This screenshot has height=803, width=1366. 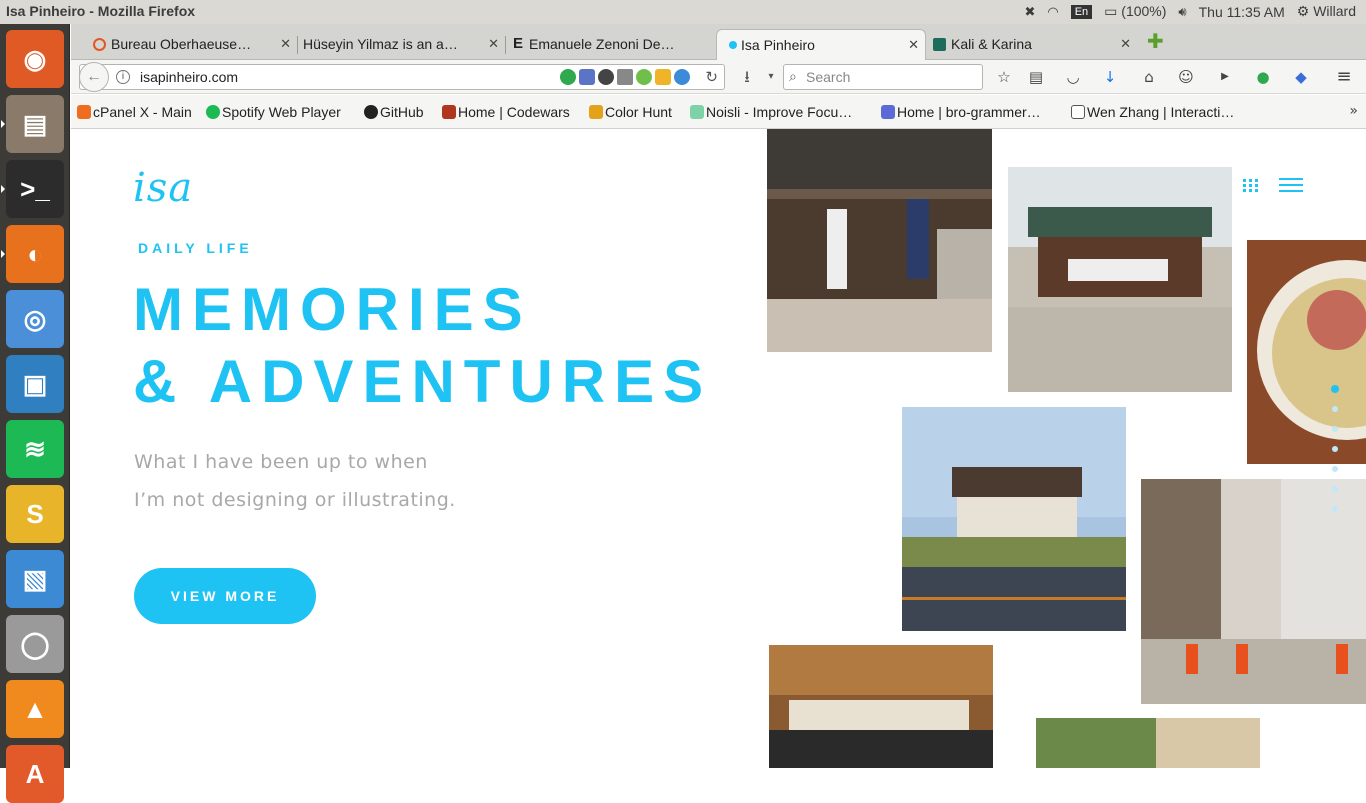 What do you see at coordinates (1344, 77) in the screenshot?
I see `hamburger-menu-icon: ≡` at bounding box center [1344, 77].